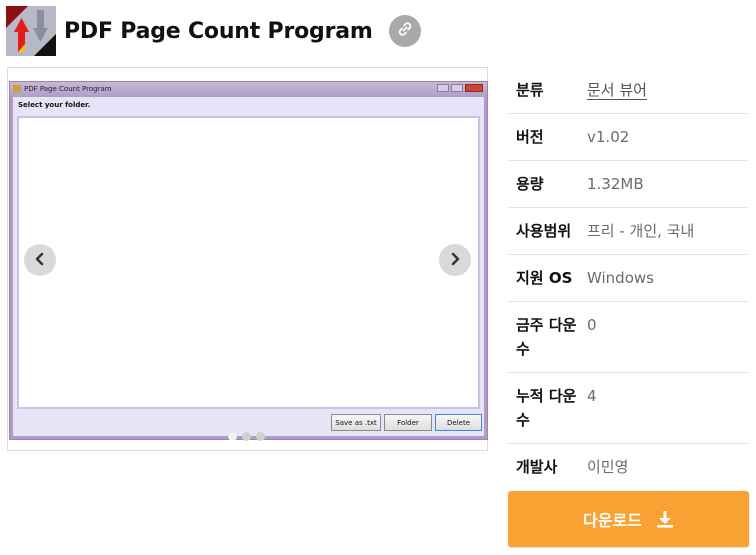 The width and height of the screenshot is (756, 555). Describe the element at coordinates (608, 467) in the screenshot. I see `info-value: 이민영` at that location.